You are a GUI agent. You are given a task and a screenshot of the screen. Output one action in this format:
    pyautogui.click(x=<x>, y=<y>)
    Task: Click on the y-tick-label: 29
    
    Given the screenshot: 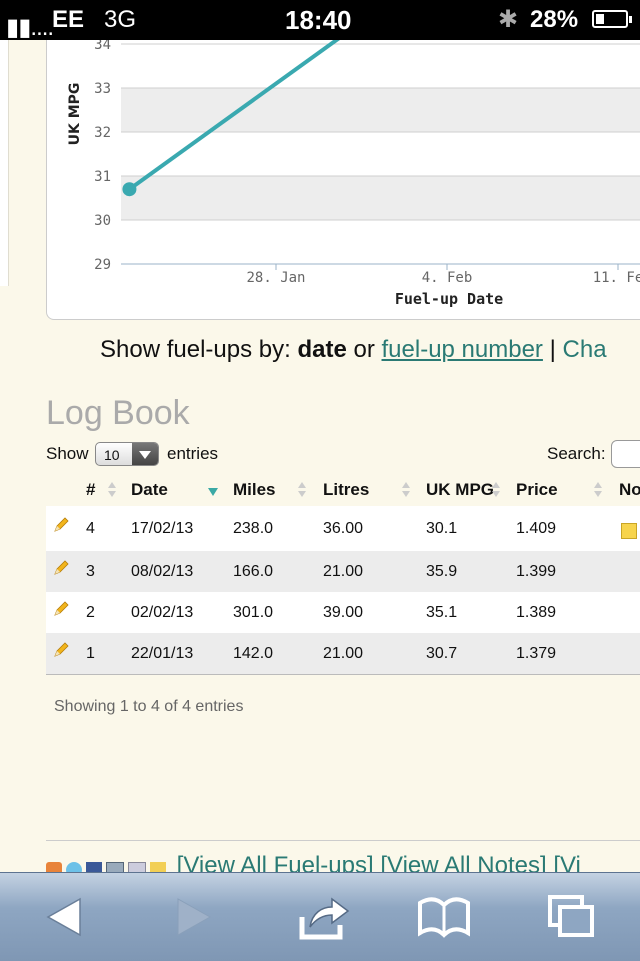 What is the action you would take?
    pyautogui.click(x=102, y=265)
    